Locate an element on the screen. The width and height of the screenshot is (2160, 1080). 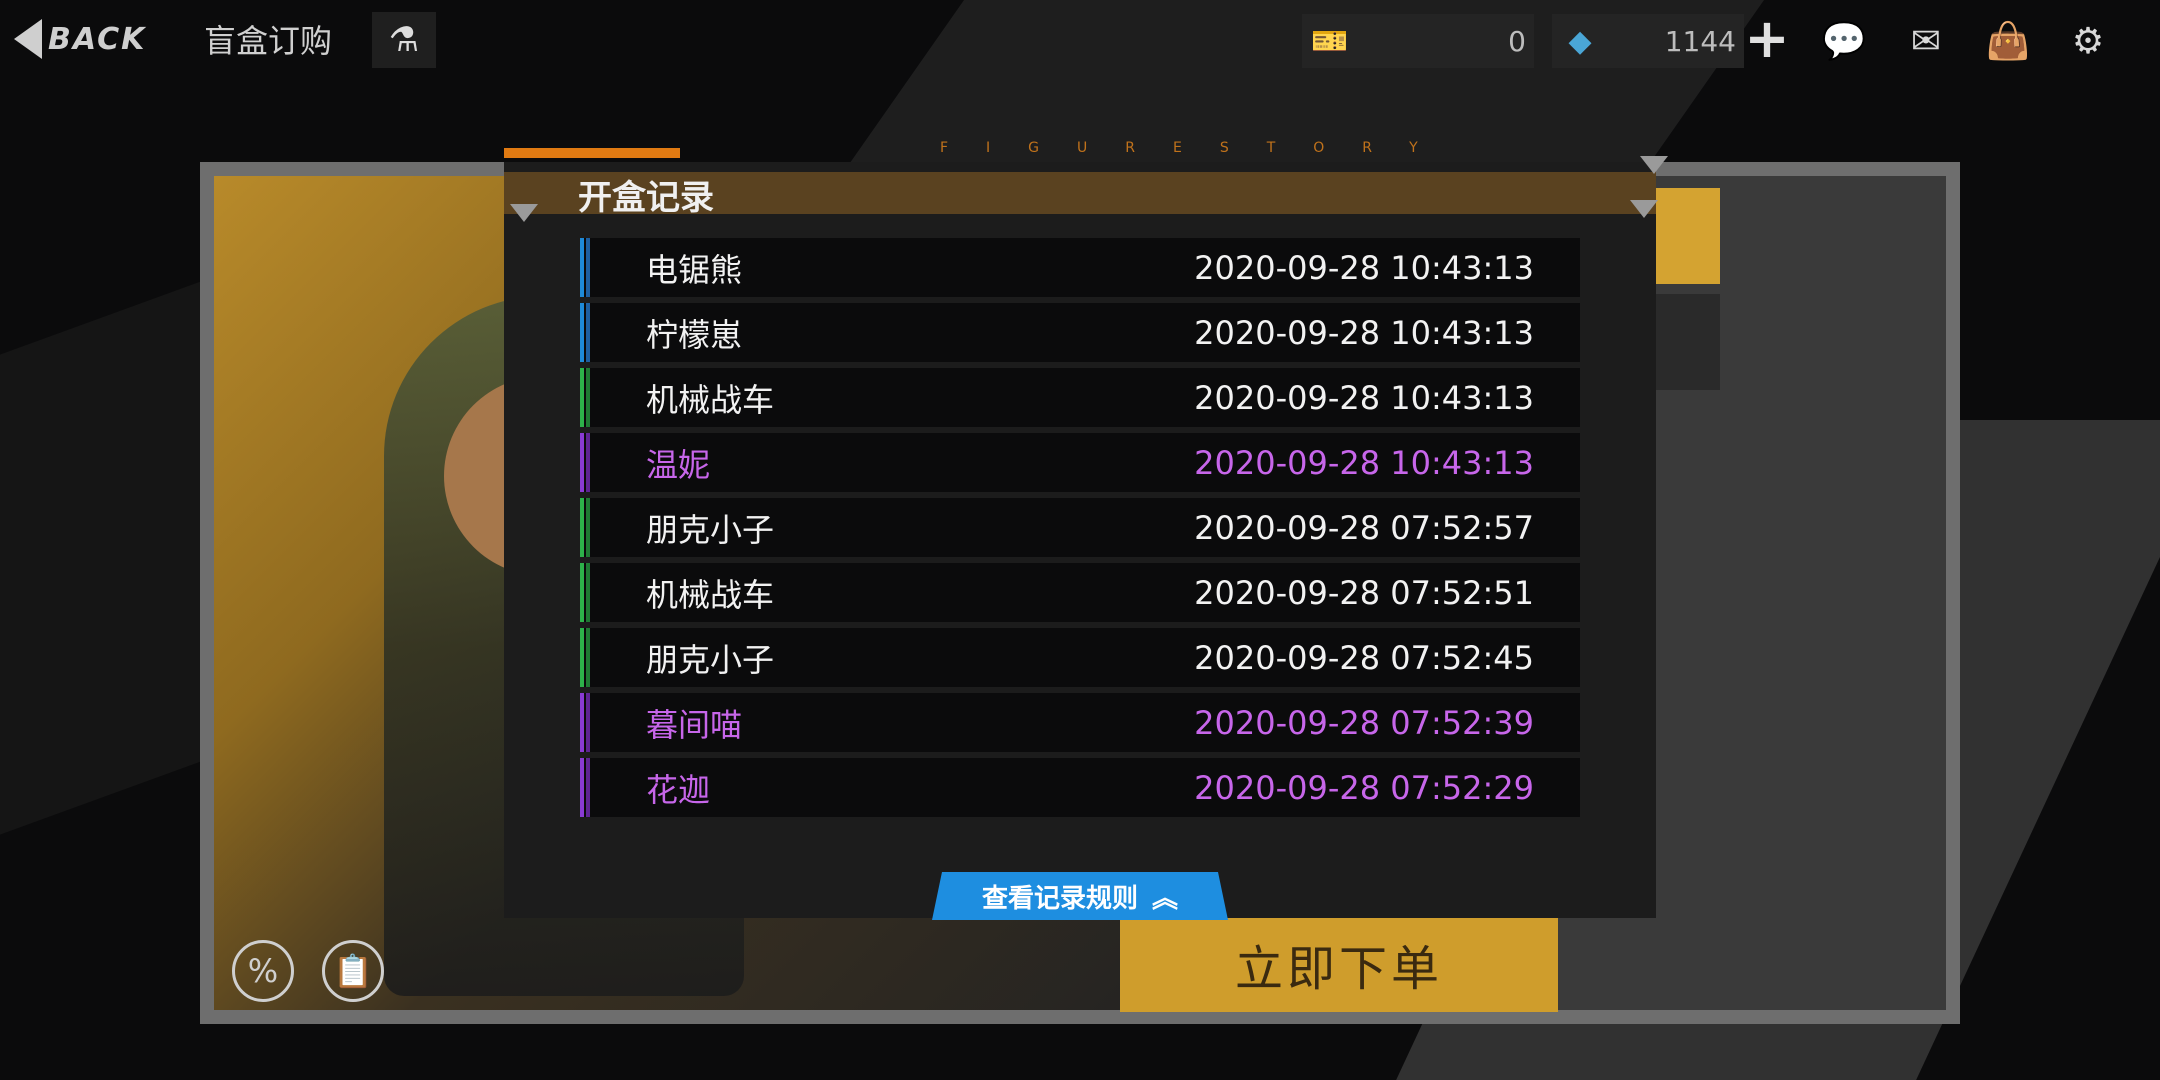
ticket-count: 0 is located at coordinates (1517, 41).